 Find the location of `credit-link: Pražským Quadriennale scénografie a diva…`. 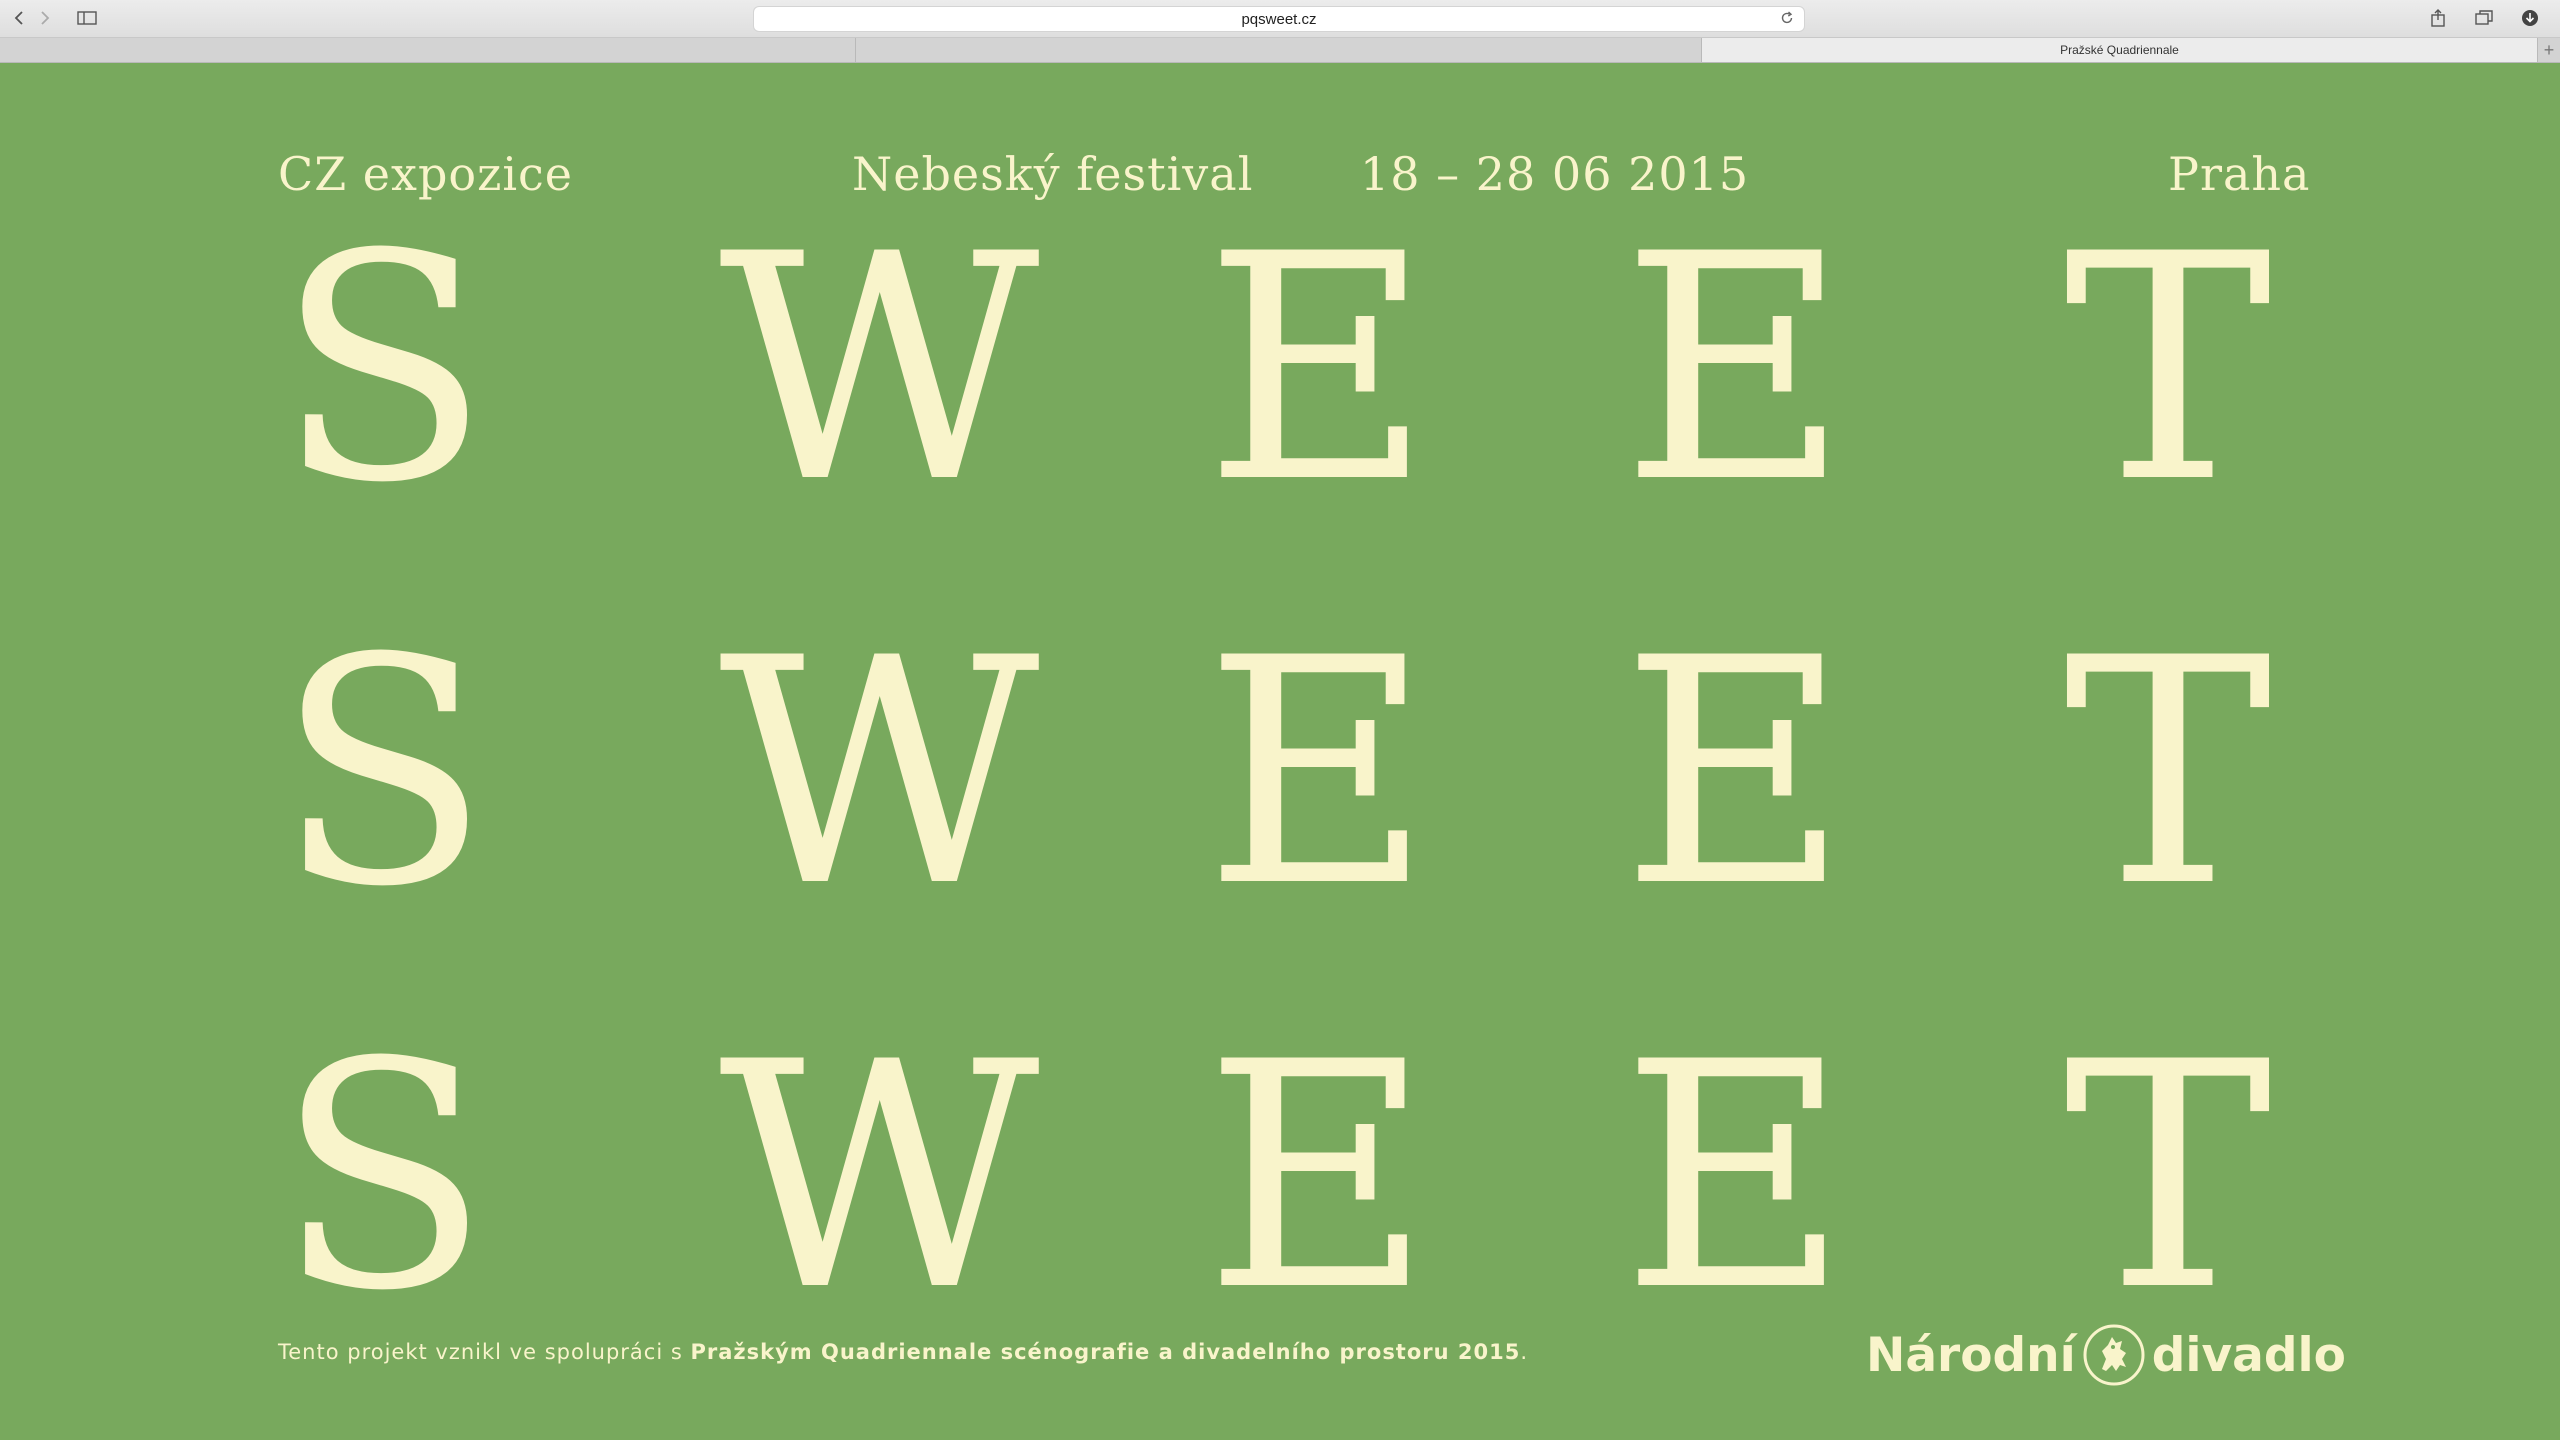

credit-link: Pražským Quadriennale scénografie a diva… is located at coordinates (1105, 1352).